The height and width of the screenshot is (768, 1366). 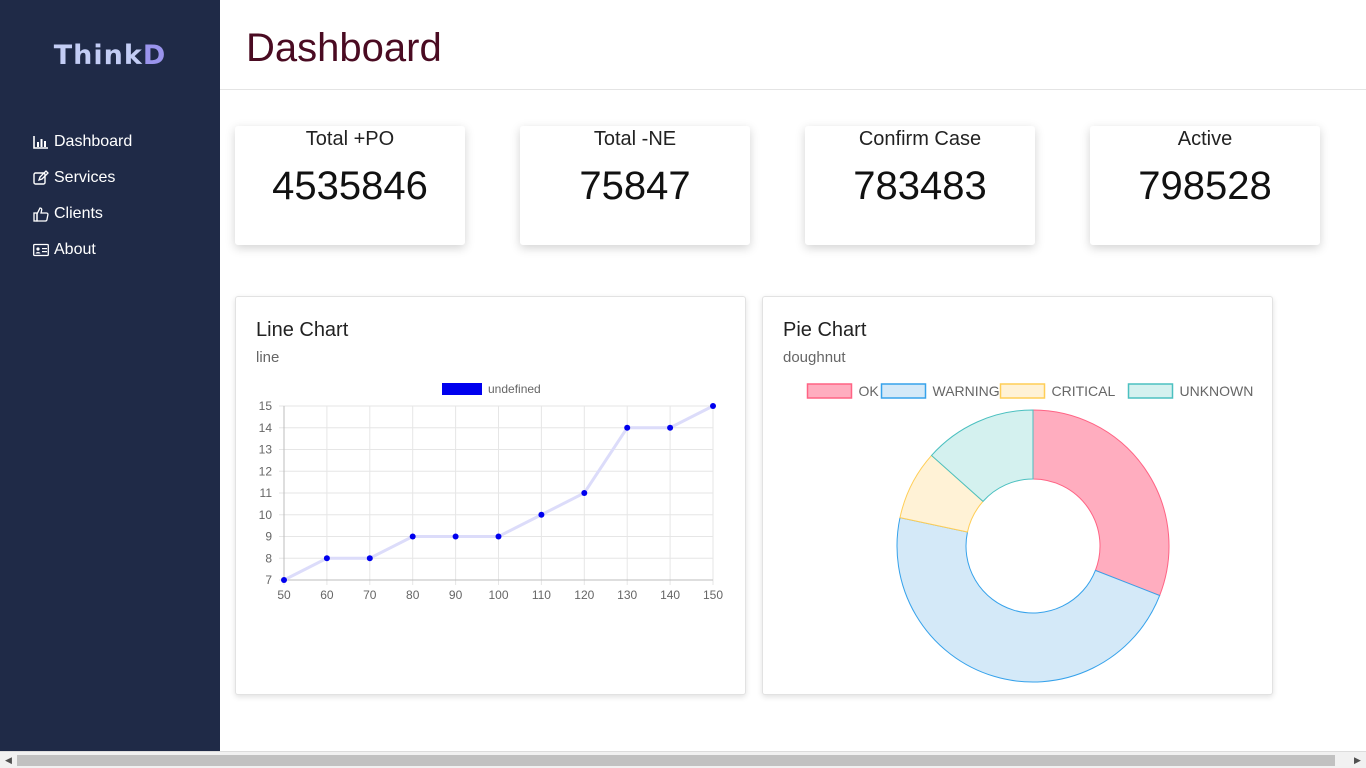 I want to click on card-subtitle: line, so click(x=268, y=357).